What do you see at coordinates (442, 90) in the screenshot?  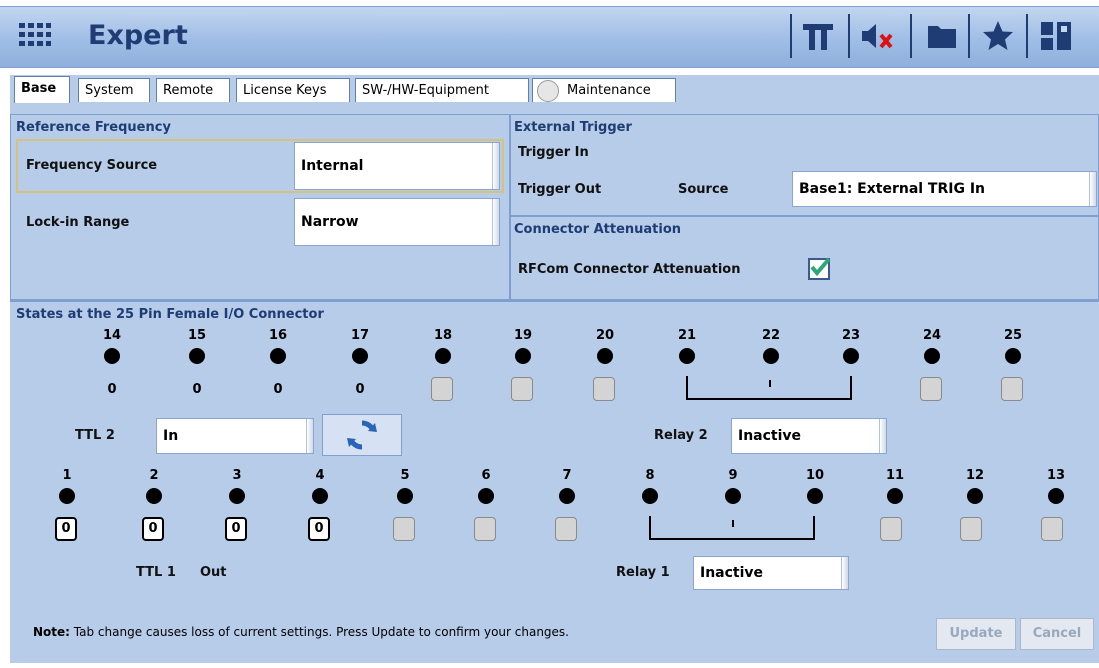 I see `tab-sw-hw-equipment: SW-/HW-Equipment` at bounding box center [442, 90].